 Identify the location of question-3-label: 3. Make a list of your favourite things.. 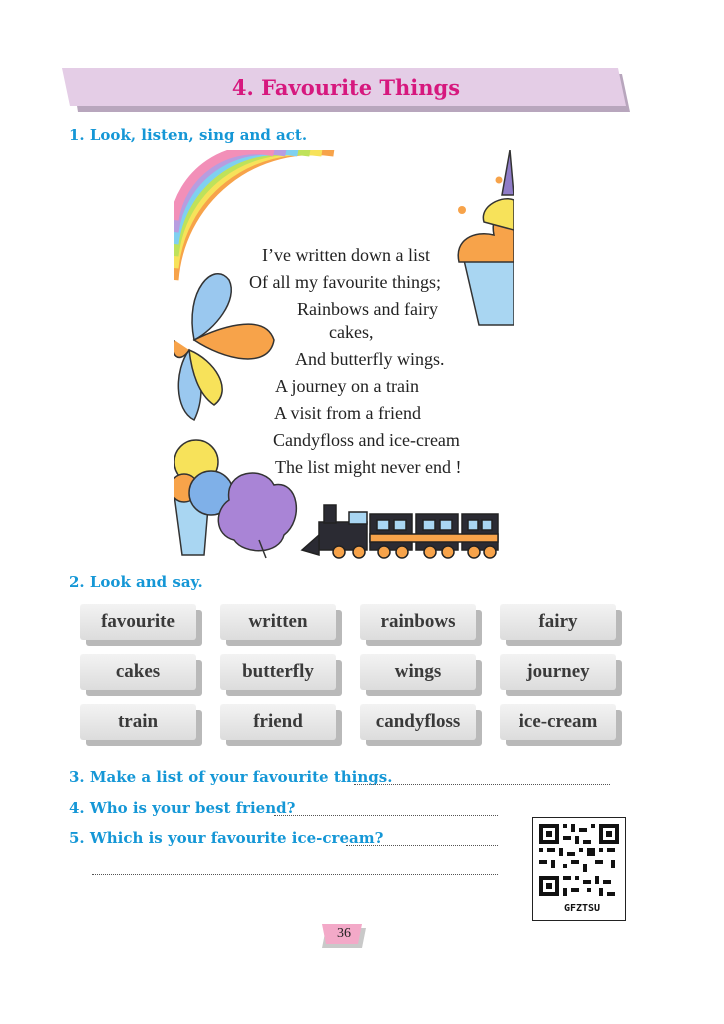
(231, 777).